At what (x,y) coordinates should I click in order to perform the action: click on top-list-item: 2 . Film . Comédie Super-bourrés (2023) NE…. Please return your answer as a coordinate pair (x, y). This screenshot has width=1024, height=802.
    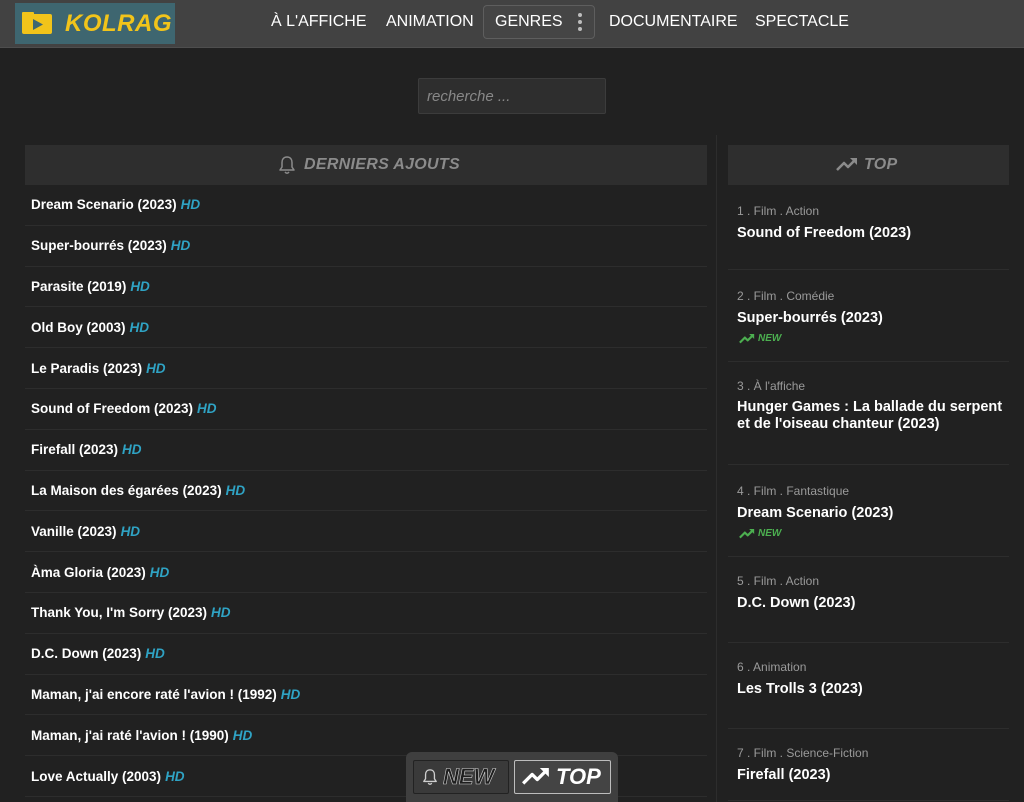
    Looking at the image, I should click on (868, 316).